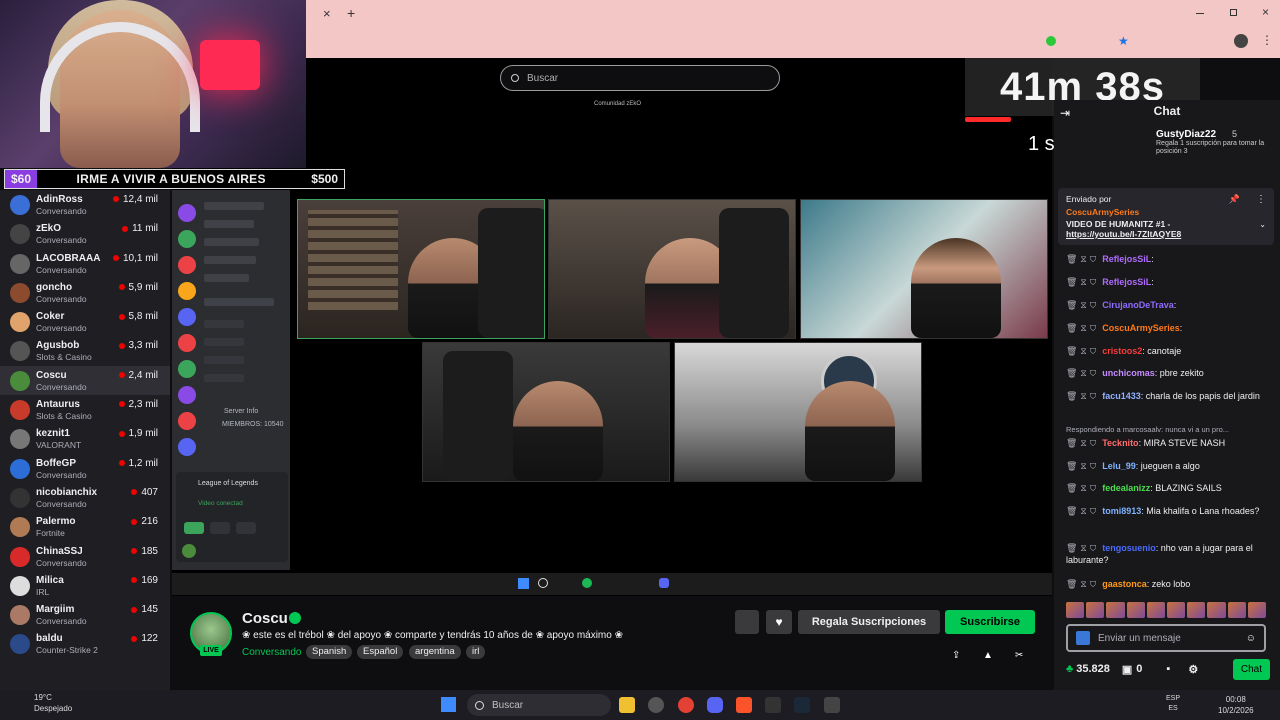  What do you see at coordinates (1251, 669) in the screenshot?
I see `send-chat-button: Chat` at bounding box center [1251, 669].